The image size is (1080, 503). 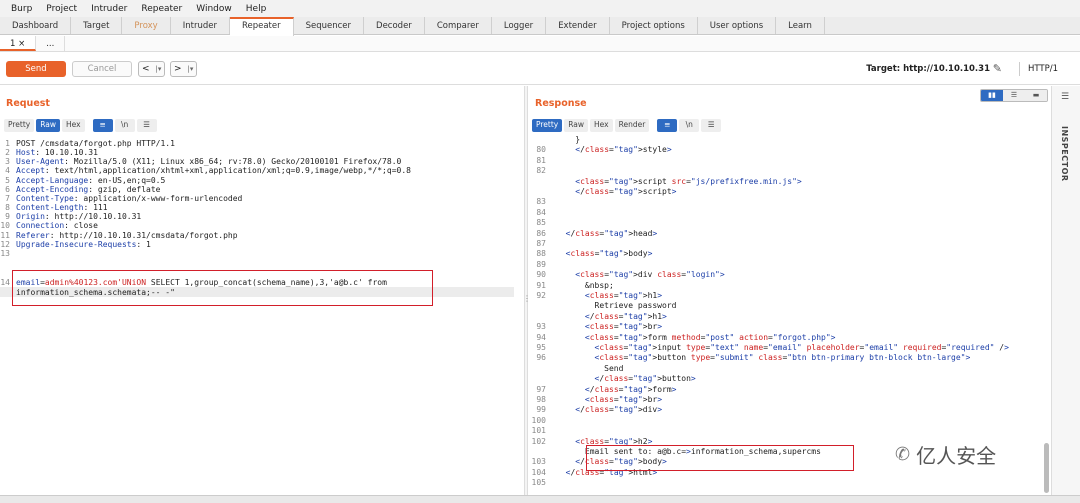 I want to click on menu-item-help: Help, so click(x=256, y=9).